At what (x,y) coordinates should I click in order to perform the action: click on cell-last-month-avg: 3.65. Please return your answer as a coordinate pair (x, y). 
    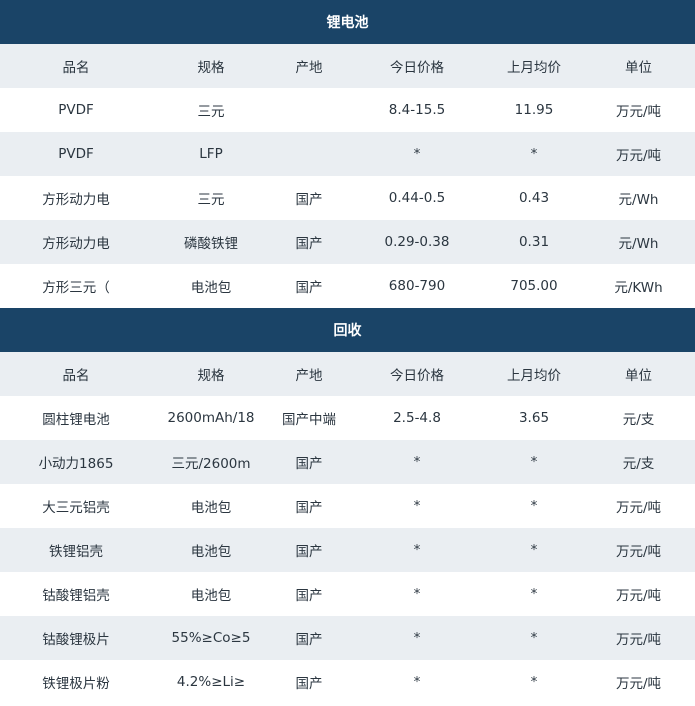
    Looking at the image, I should click on (534, 418).